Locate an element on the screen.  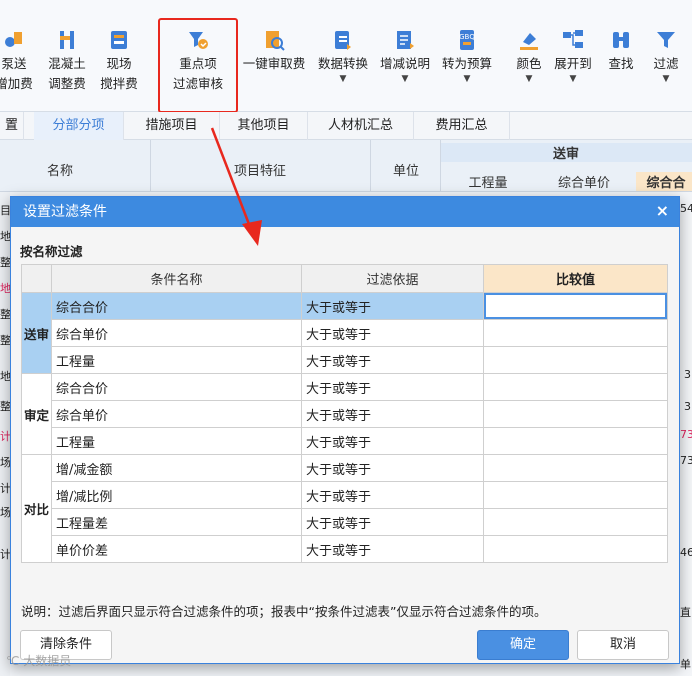
find-button: 查找 is located at coordinates (621, 51).